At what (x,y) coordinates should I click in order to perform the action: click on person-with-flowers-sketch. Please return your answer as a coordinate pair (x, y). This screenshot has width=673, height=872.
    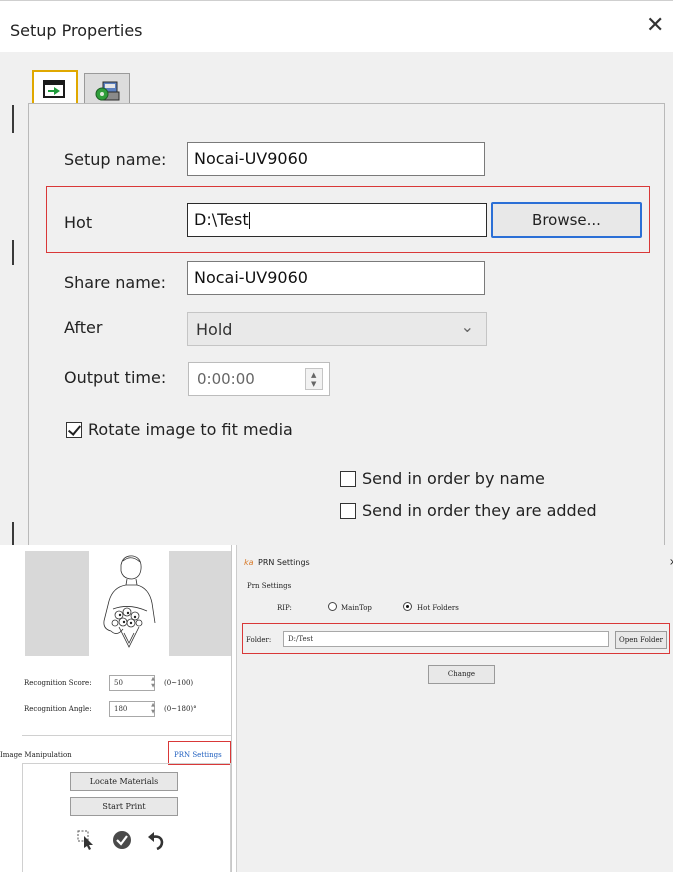
    Looking at the image, I should click on (129, 601).